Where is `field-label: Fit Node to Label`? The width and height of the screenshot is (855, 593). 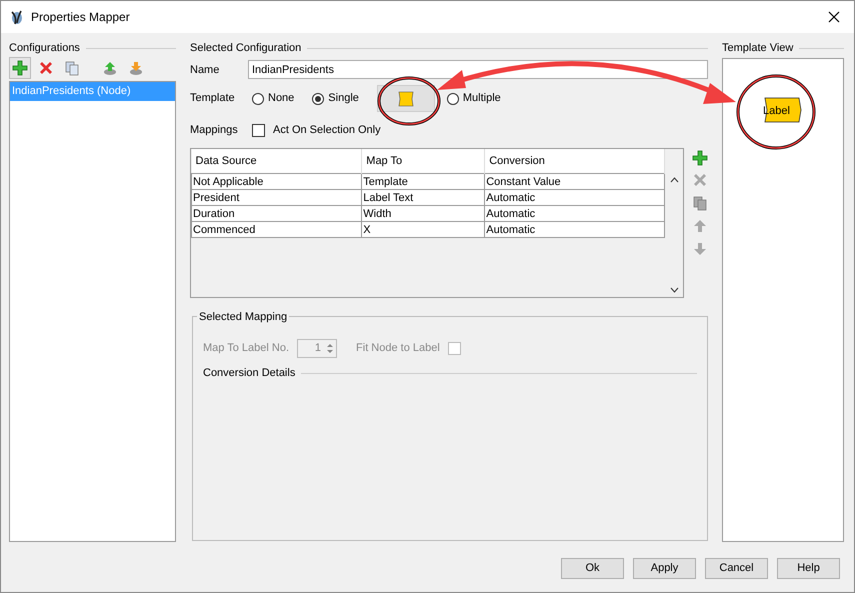
field-label: Fit Node to Label is located at coordinates (398, 348).